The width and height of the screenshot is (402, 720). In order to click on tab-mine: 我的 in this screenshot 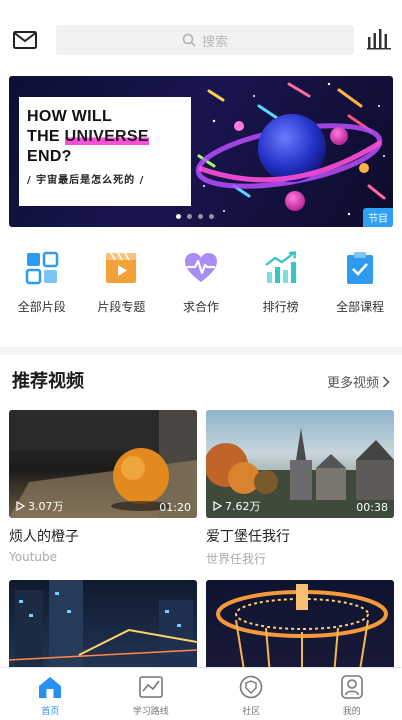, I will do `click(352, 694)`.